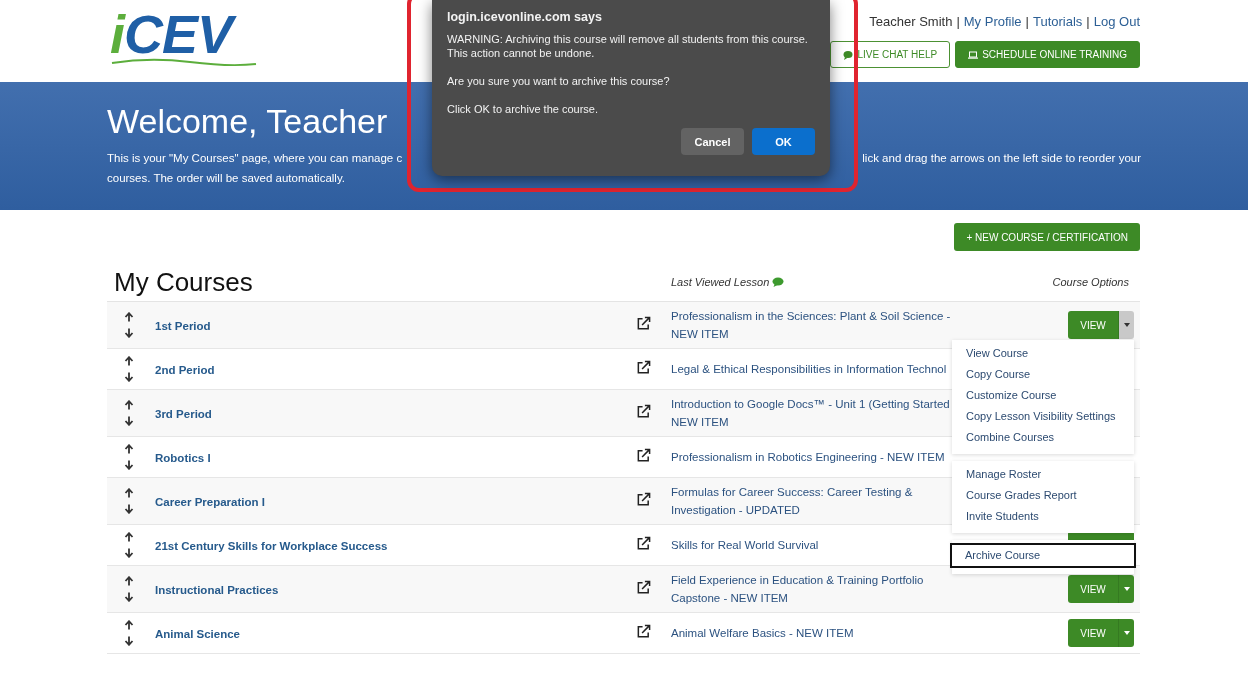  Describe the element at coordinates (1091, 282) in the screenshot. I see `column-heading: Course Options` at that location.